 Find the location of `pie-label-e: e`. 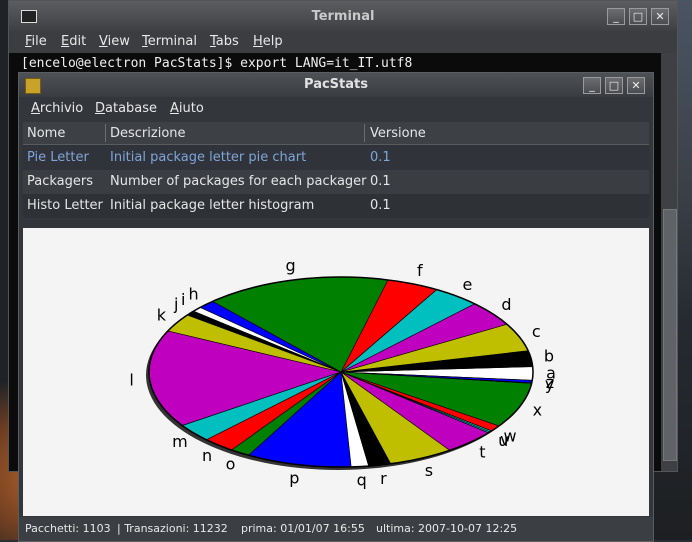

pie-label-e: e is located at coordinates (467, 284).